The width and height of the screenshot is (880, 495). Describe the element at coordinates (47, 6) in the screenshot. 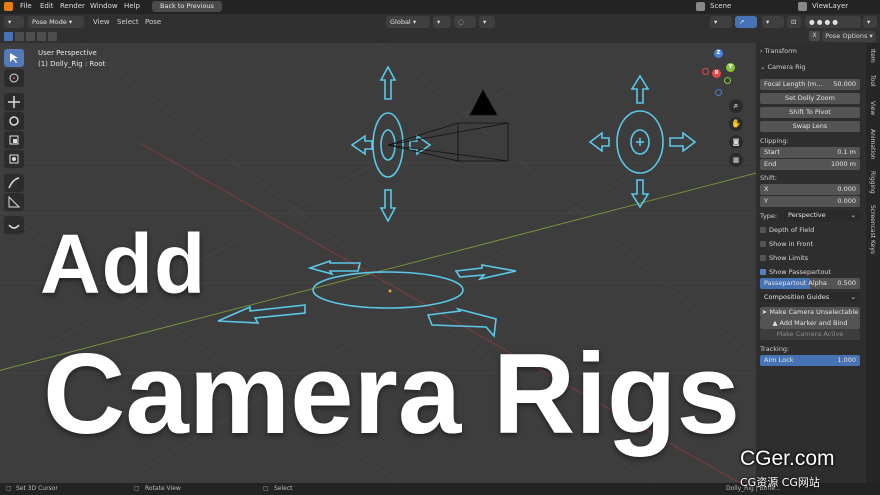

I see `menu-edit: Edit` at that location.